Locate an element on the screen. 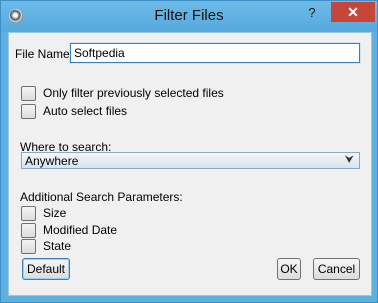 This screenshot has height=303, width=378. help-button: ? is located at coordinates (312, 13).